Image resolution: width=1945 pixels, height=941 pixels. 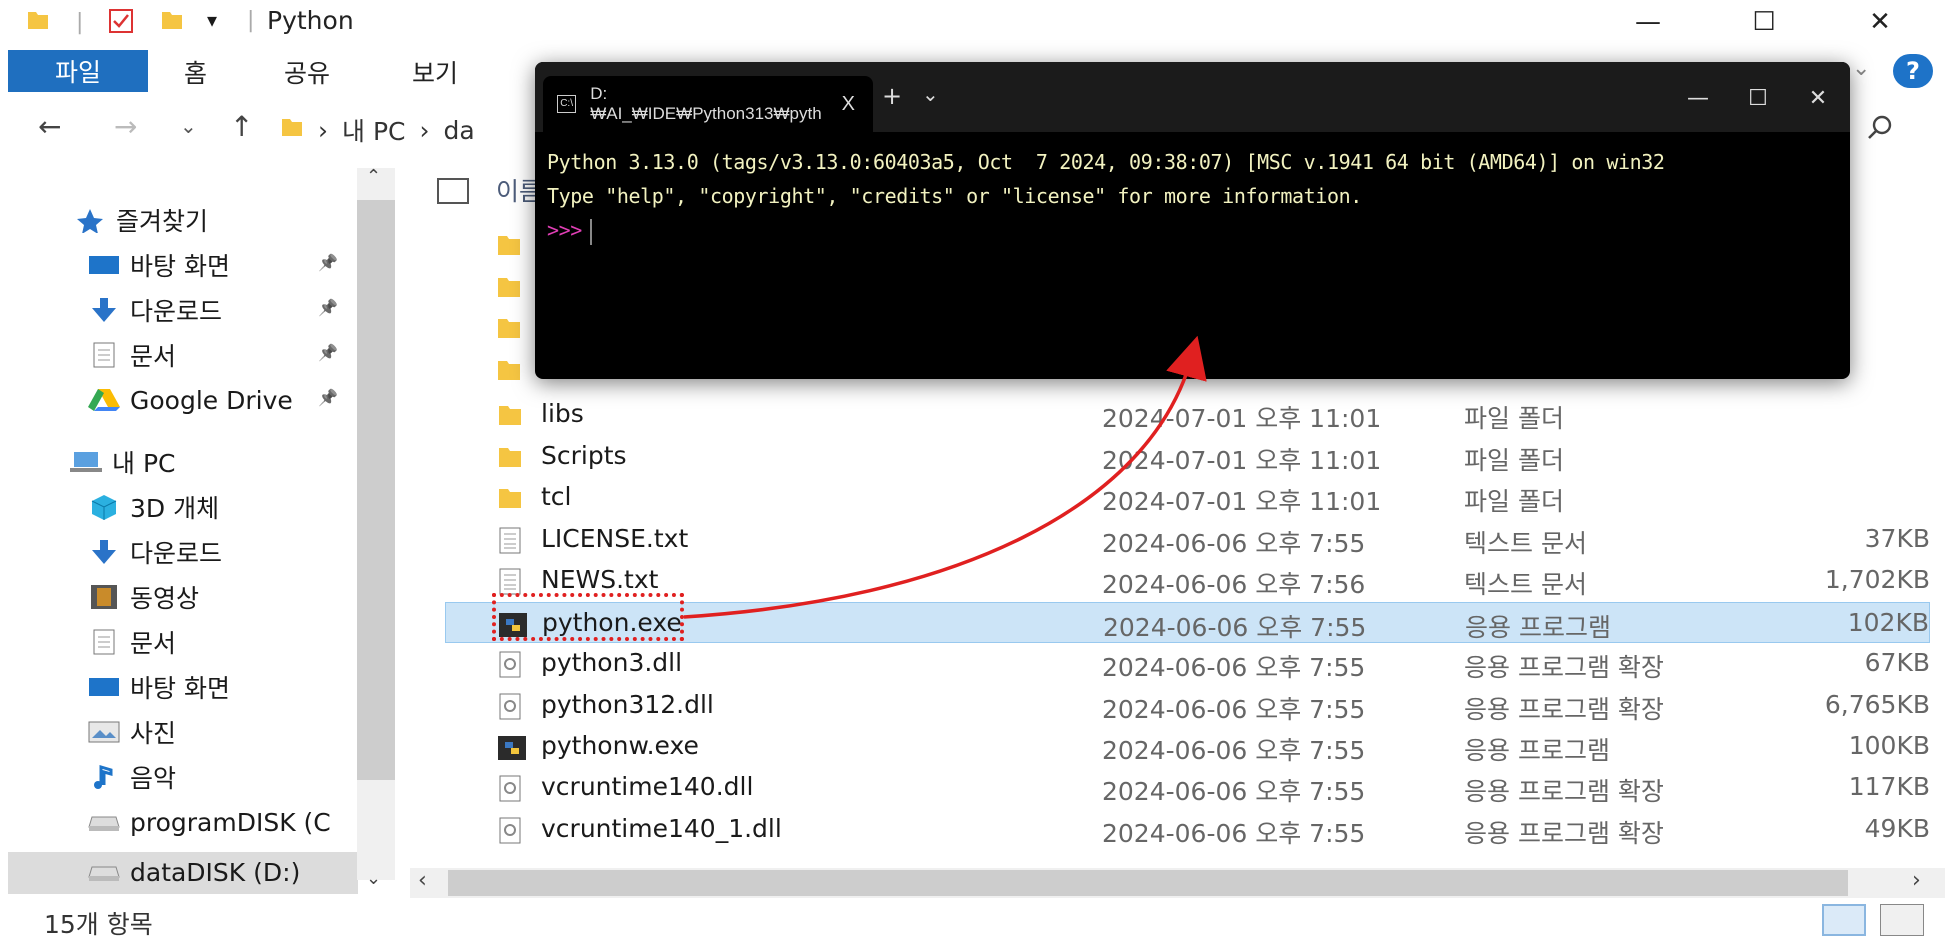 I want to click on music-icon, so click(x=104, y=777).